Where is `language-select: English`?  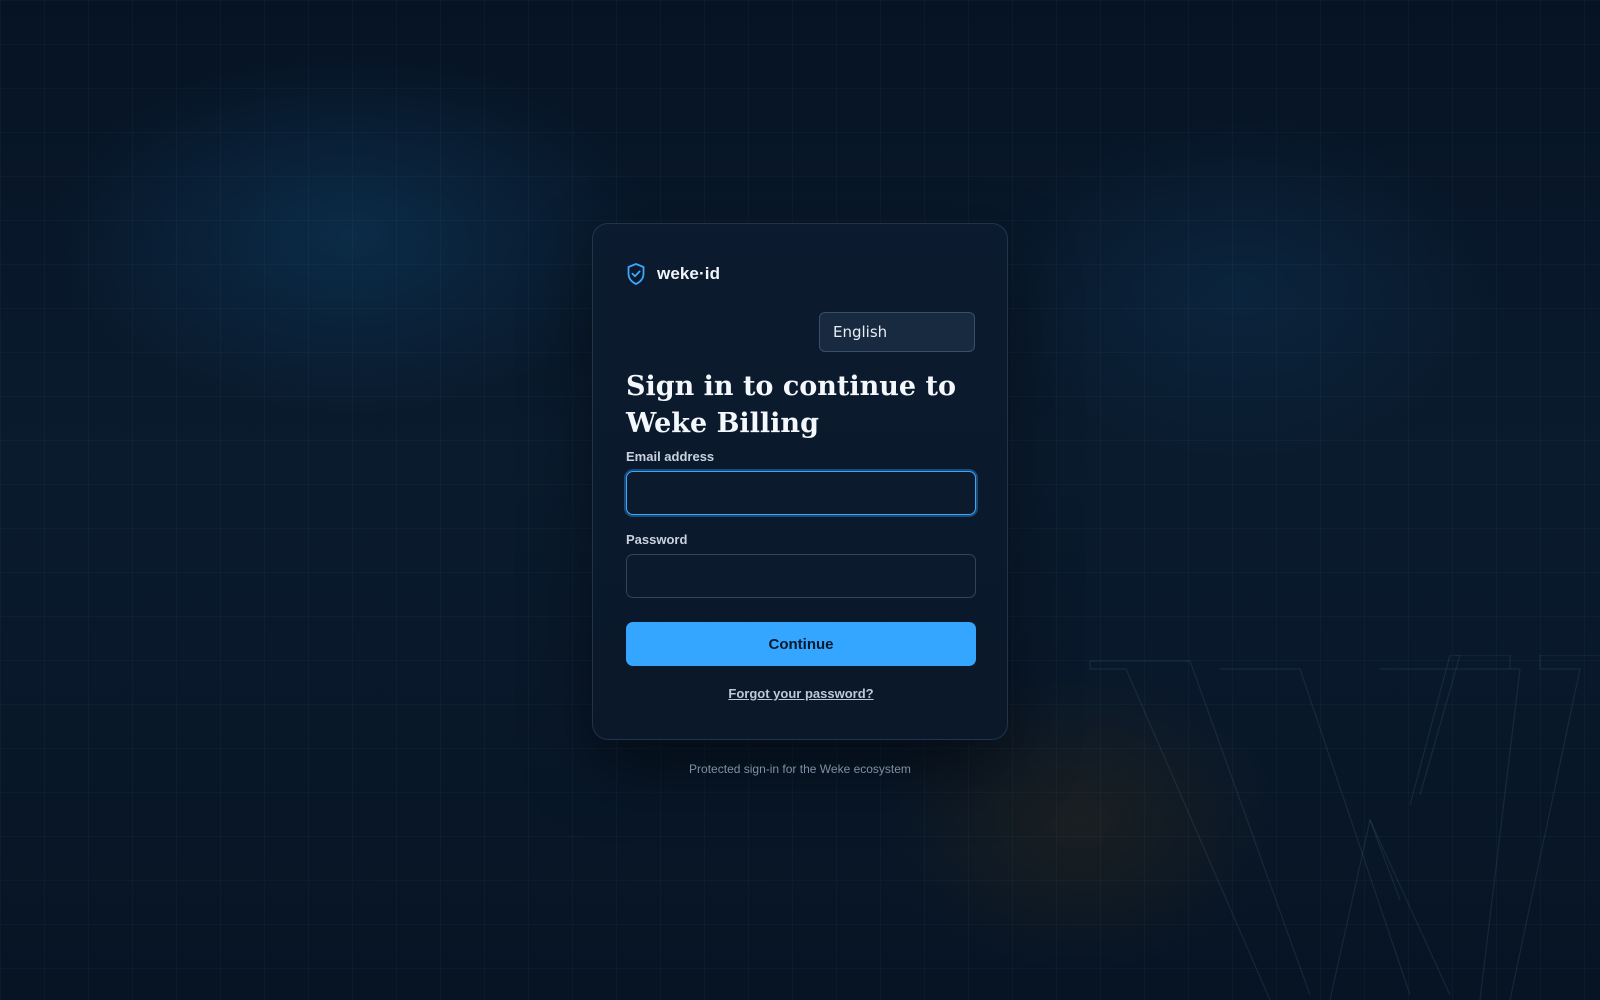 language-select: English is located at coordinates (897, 332).